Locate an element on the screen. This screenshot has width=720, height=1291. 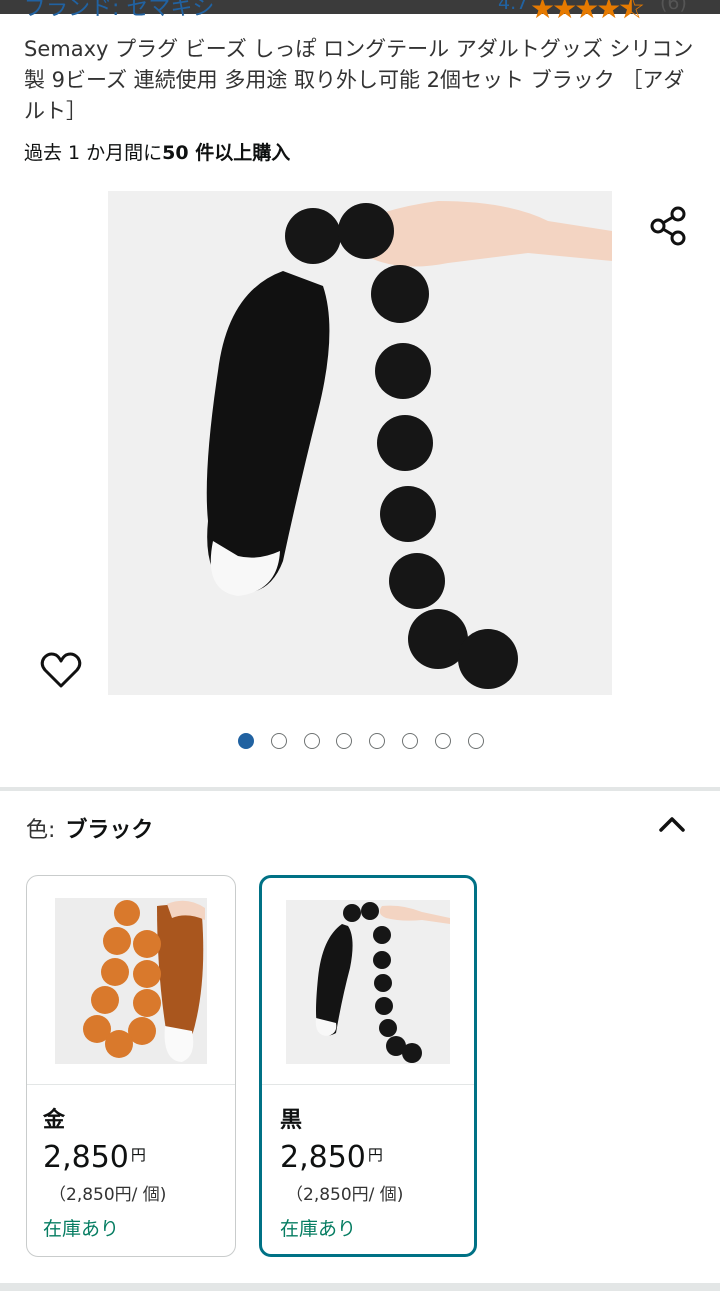
star-rating-icon: ★★★★⯪ is located at coordinates (587, 14).